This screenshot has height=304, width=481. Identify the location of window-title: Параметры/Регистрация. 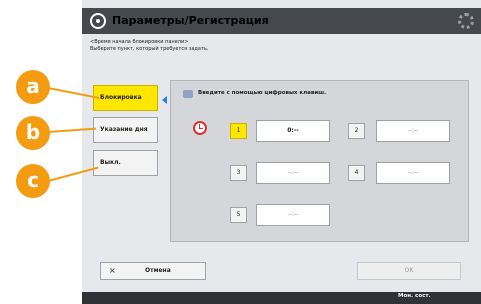
(190, 20).